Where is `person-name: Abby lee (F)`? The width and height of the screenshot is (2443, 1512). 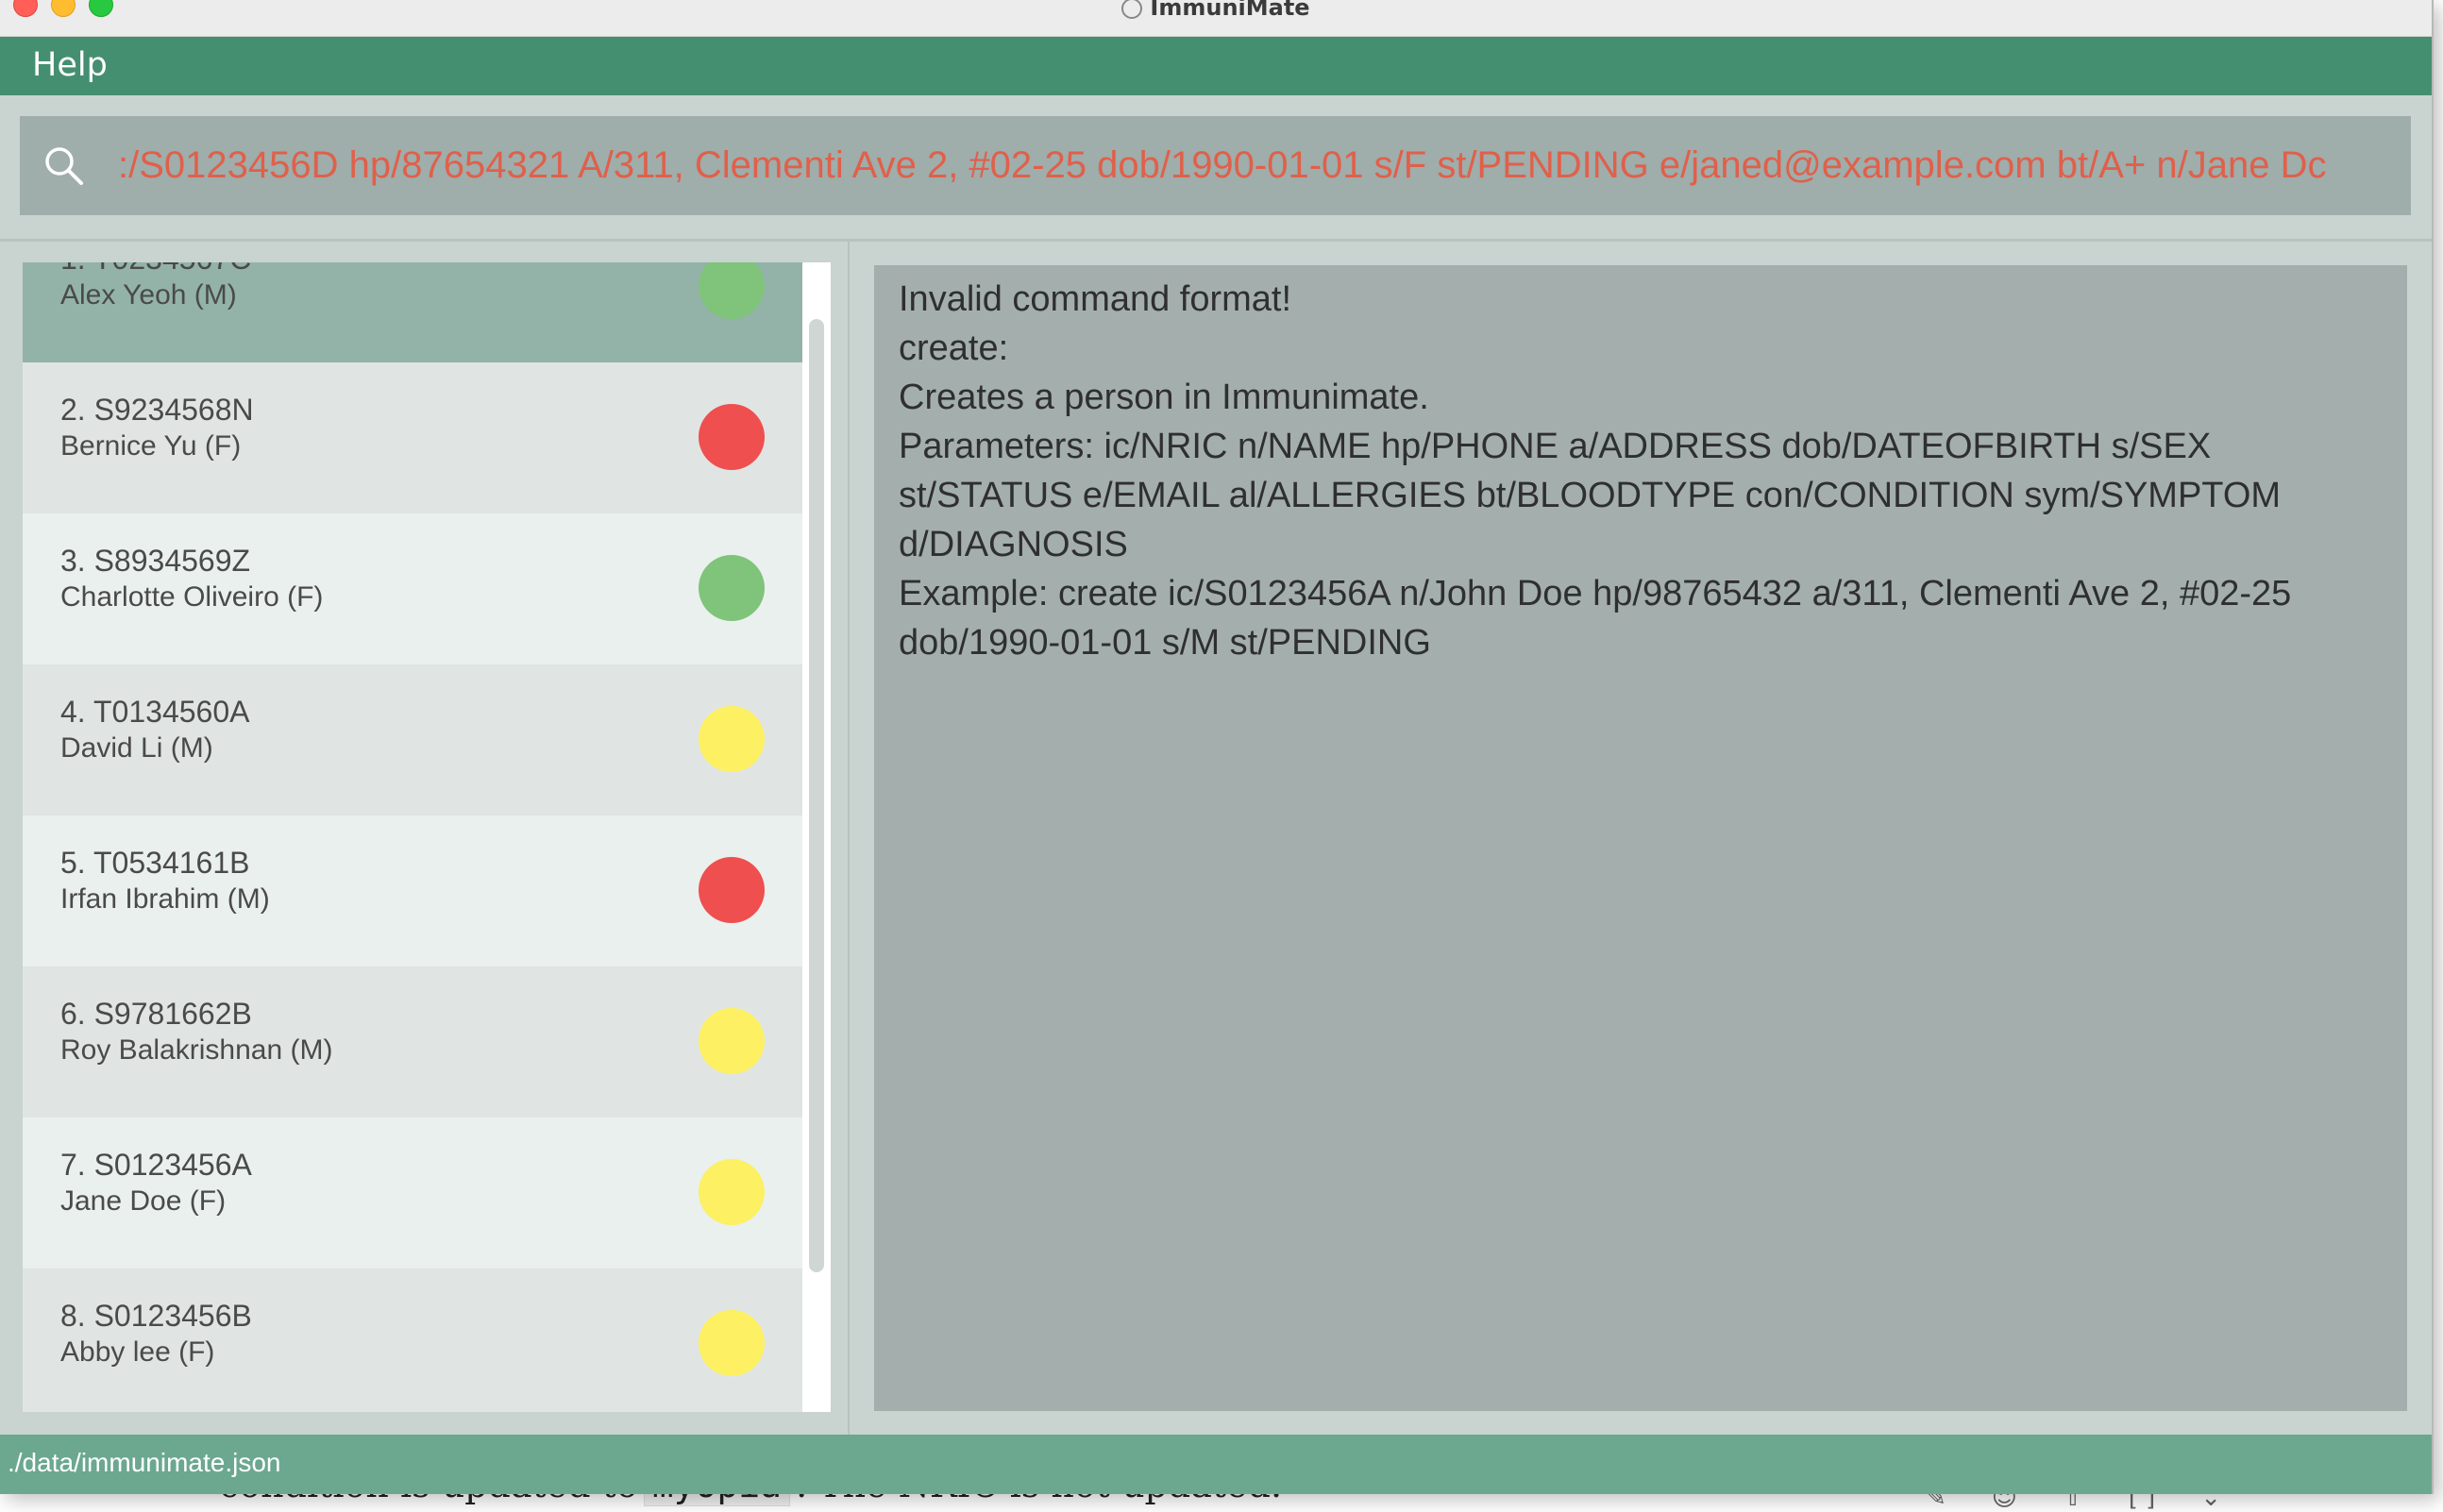 person-name: Abby lee (F) is located at coordinates (138, 1352).